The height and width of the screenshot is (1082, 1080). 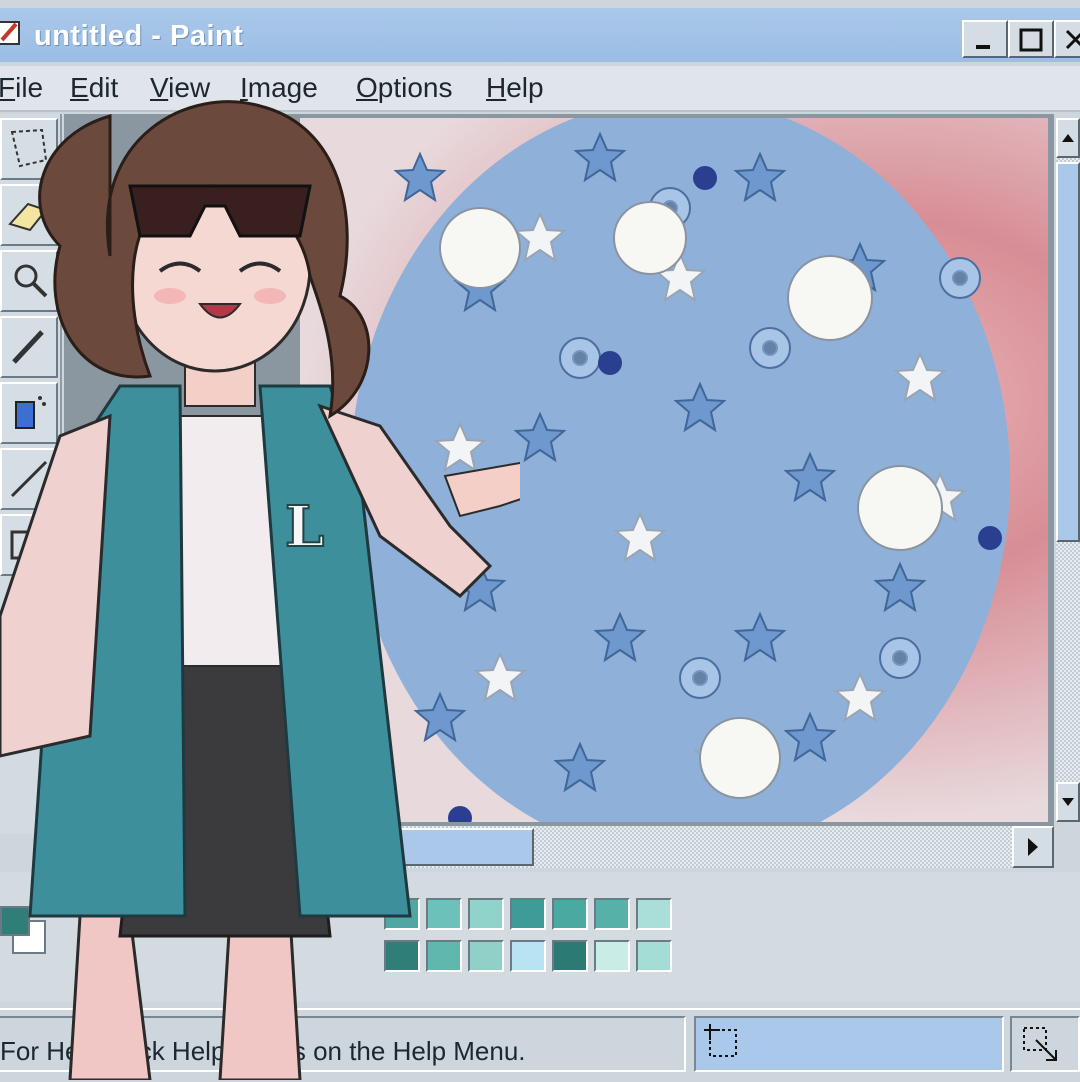 I want to click on minimize-icon, so click(x=983, y=47).